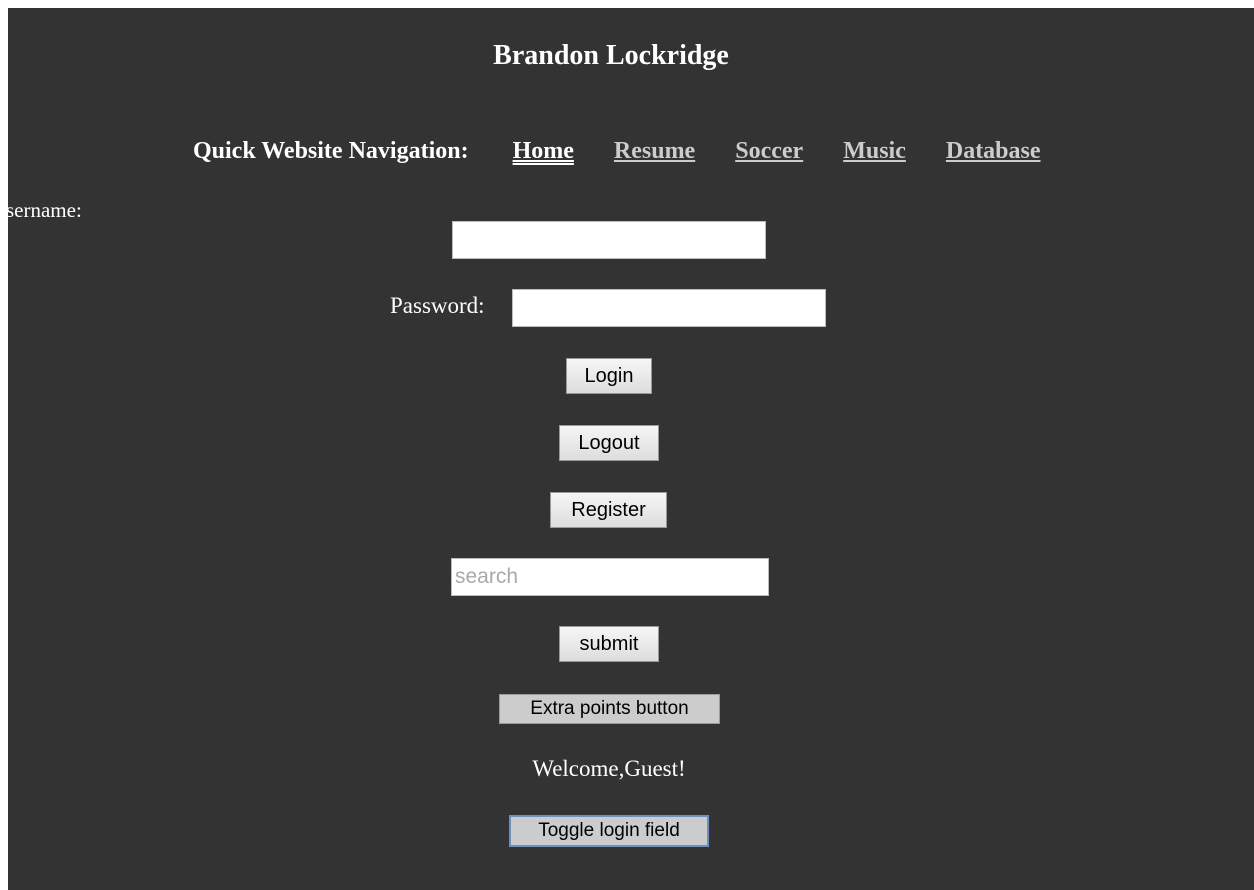  Describe the element at coordinates (993, 151) in the screenshot. I see `nav-link-database: Database` at that location.